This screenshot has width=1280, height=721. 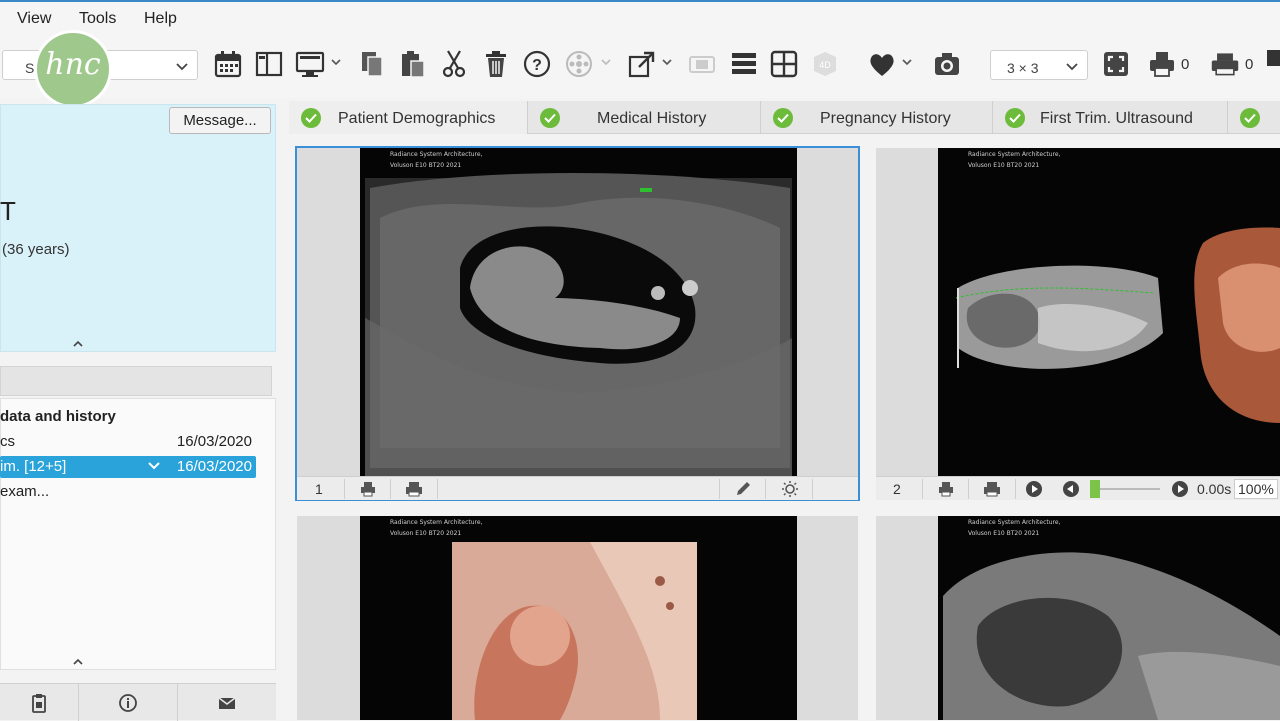 What do you see at coordinates (408, 117) in the screenshot?
I see `tab-patient-demographics: Patient Demographics` at bounding box center [408, 117].